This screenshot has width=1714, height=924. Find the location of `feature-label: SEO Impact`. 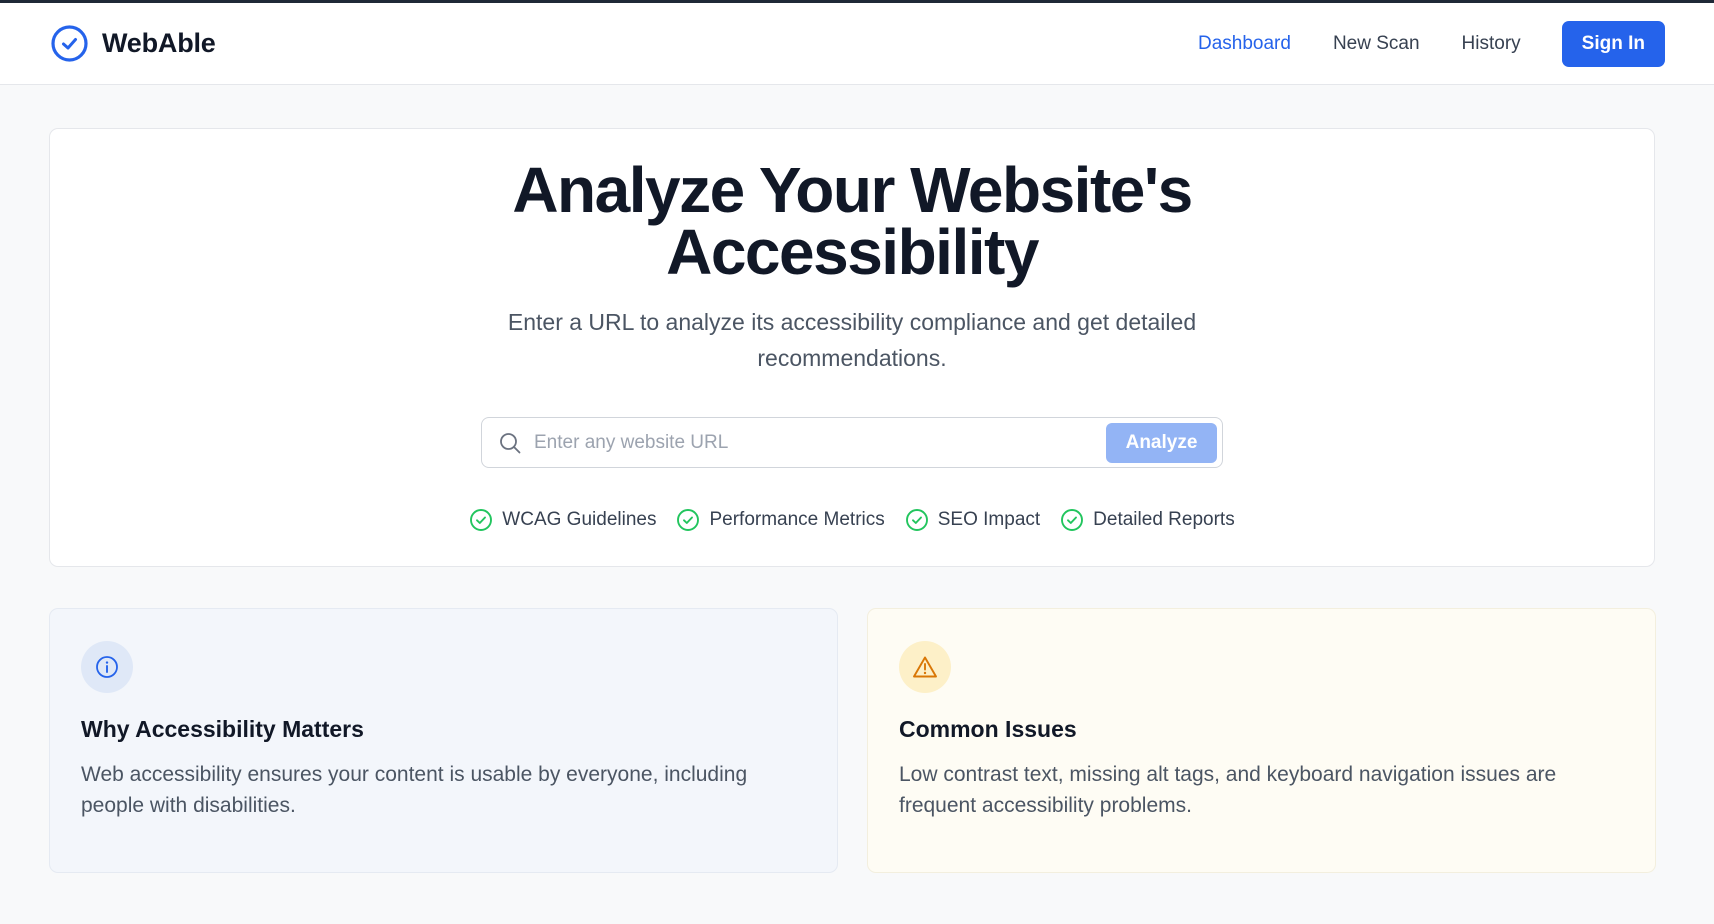

feature-label: SEO Impact is located at coordinates (989, 519).